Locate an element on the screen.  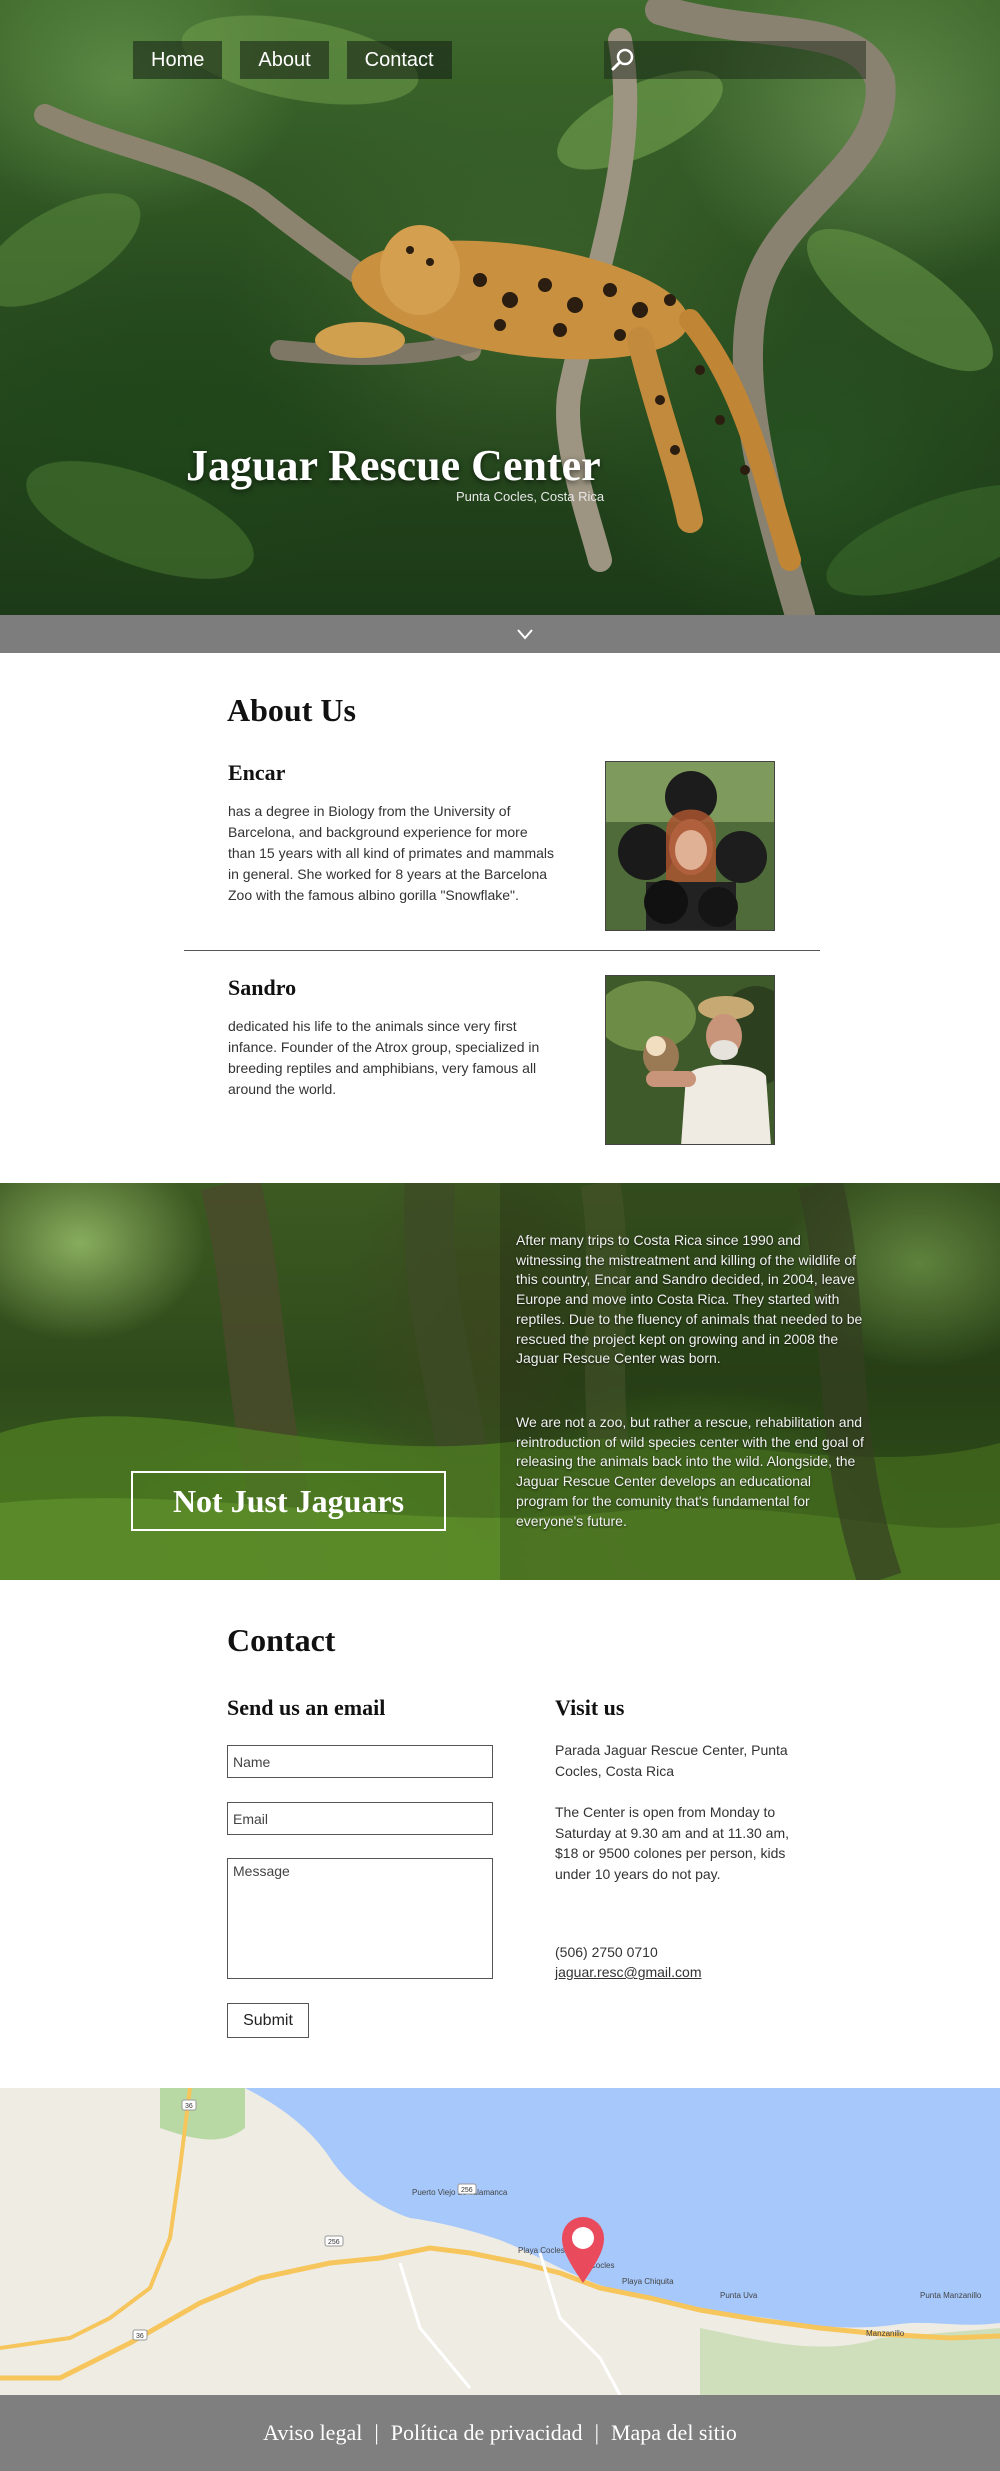
feature-title-box: Not Just Jaguars is located at coordinates (288, 1501).